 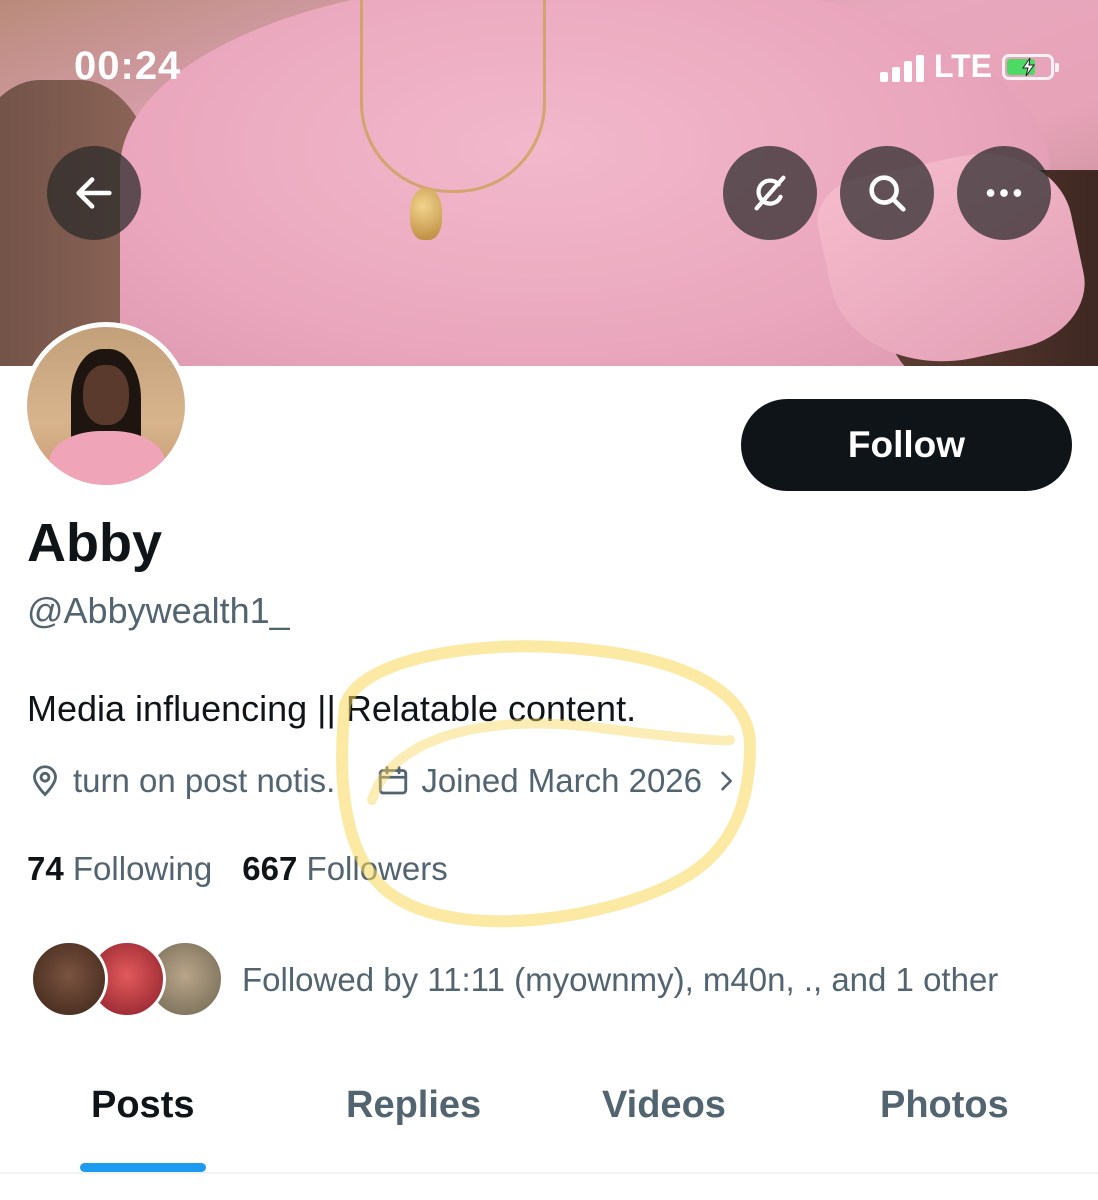 I want to click on profile-handle: @Abbywealth1_, so click(x=158, y=610).